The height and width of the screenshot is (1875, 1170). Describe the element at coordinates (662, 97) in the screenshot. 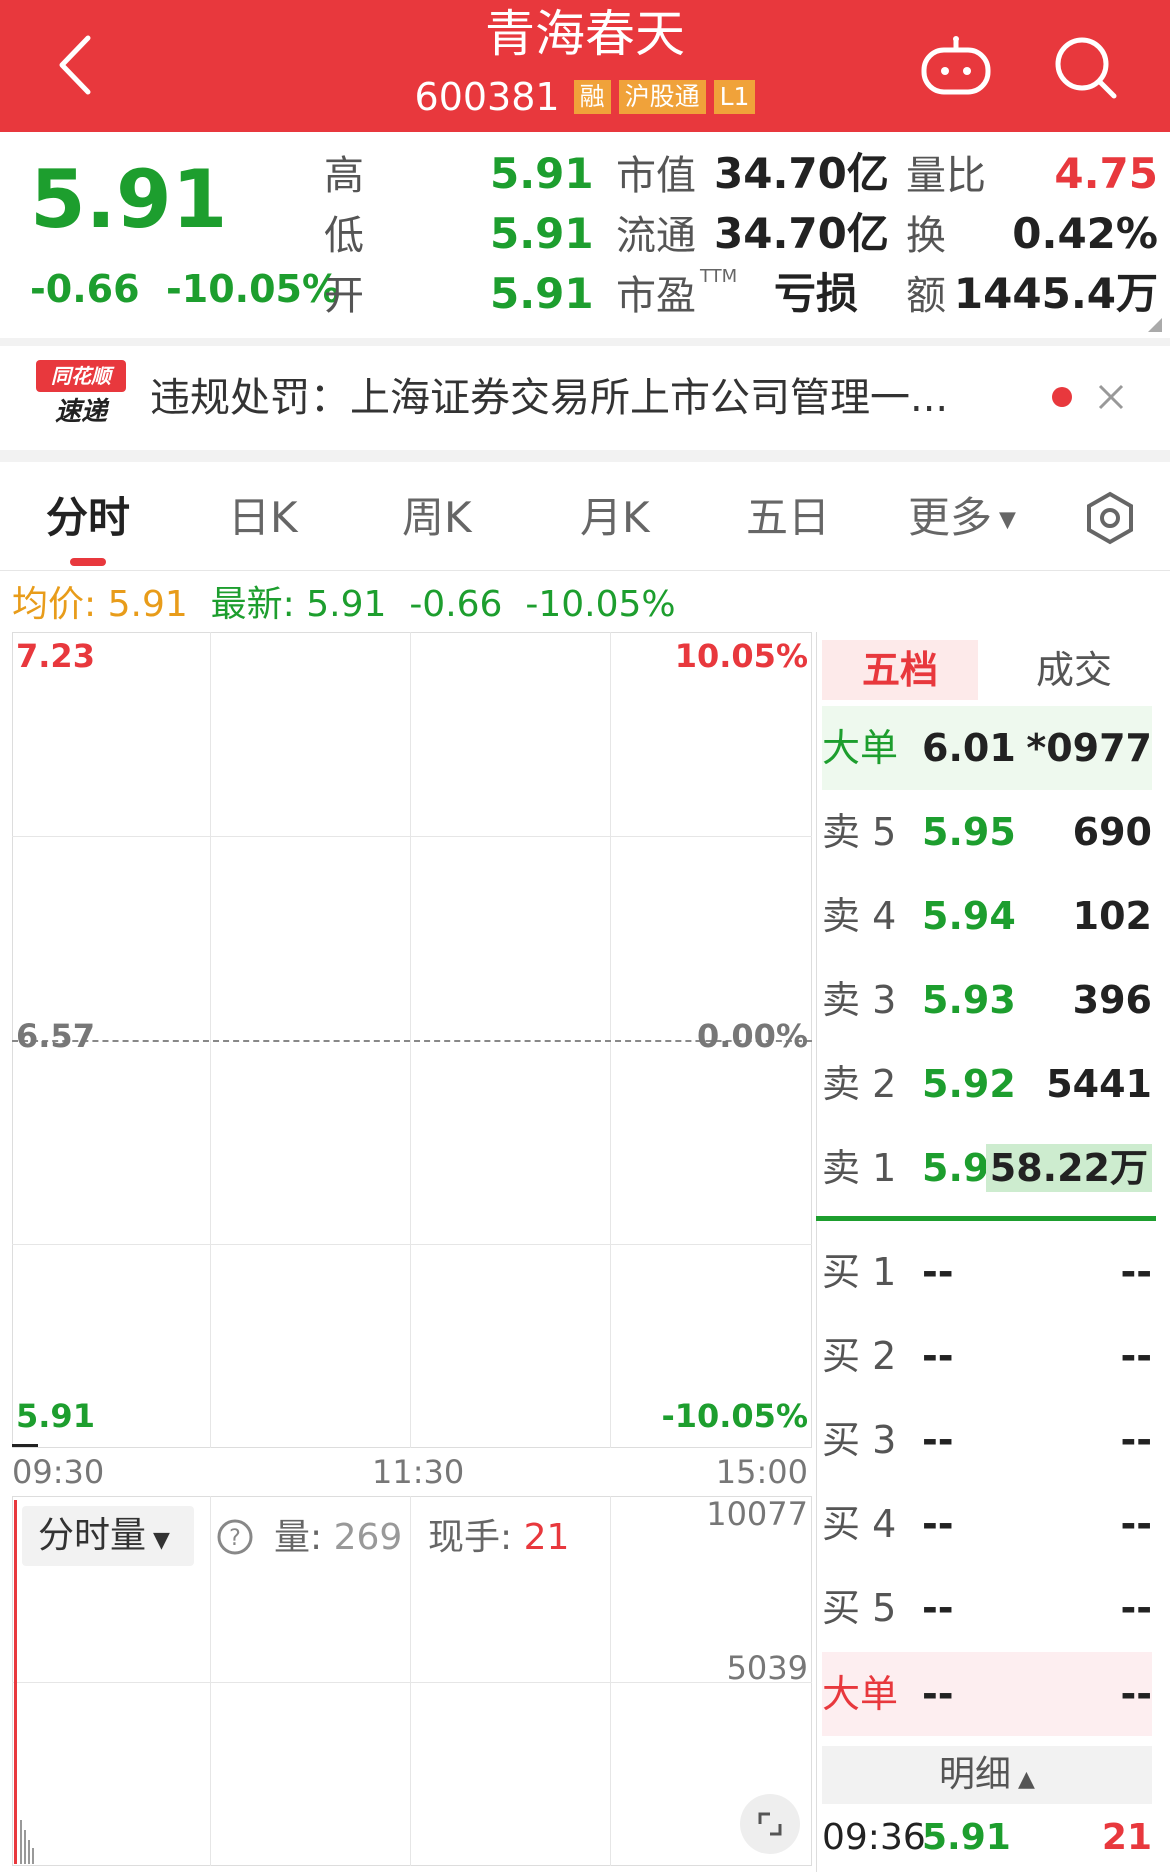

I see `tag-connect: 沪股通` at that location.